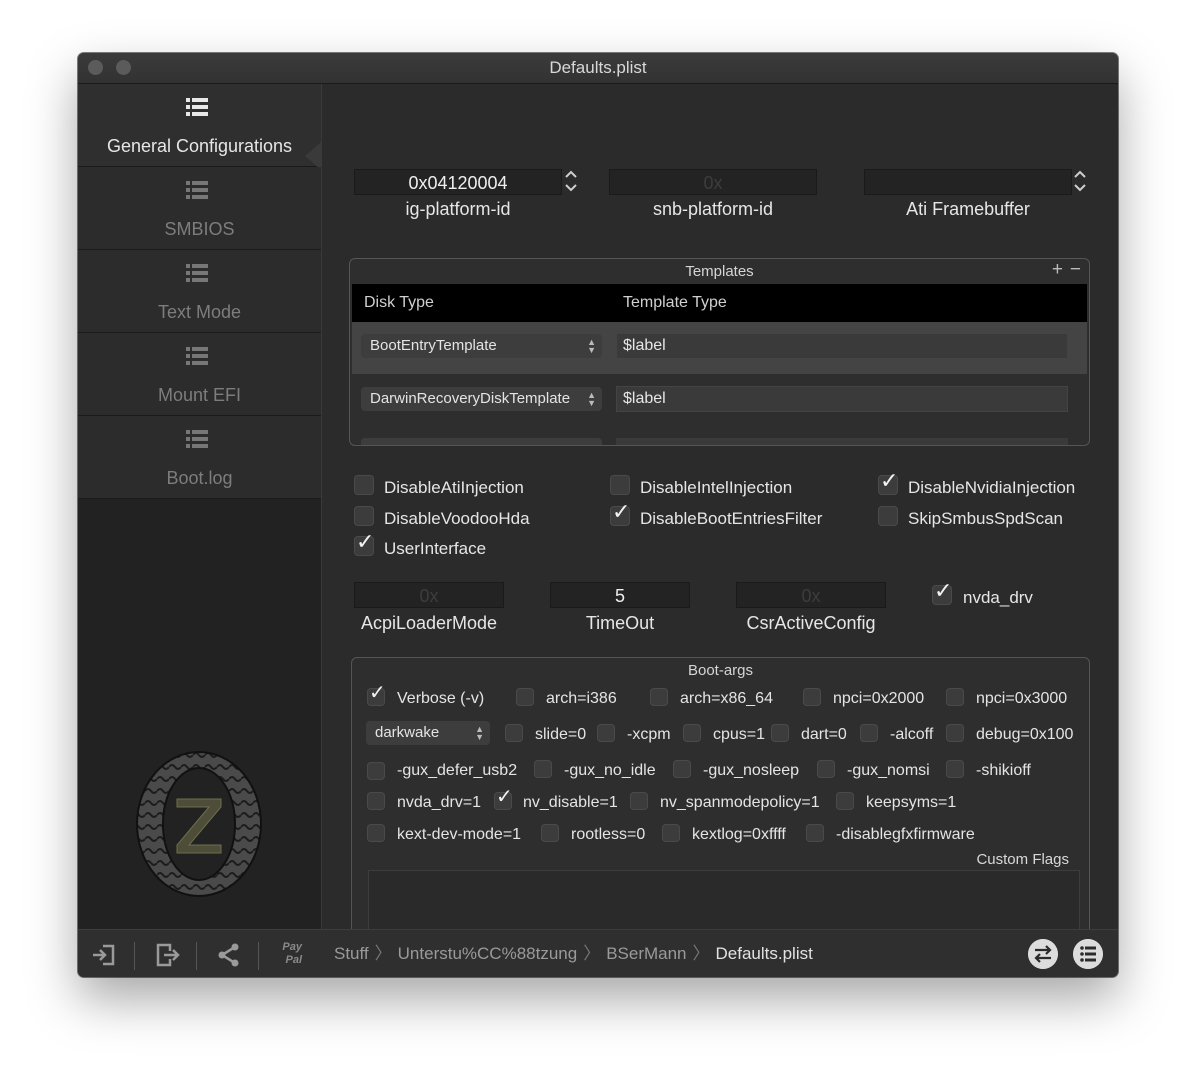 The width and height of the screenshot is (1196, 1080). I want to click on breadcrumb-item: BSerMann, so click(646, 953).